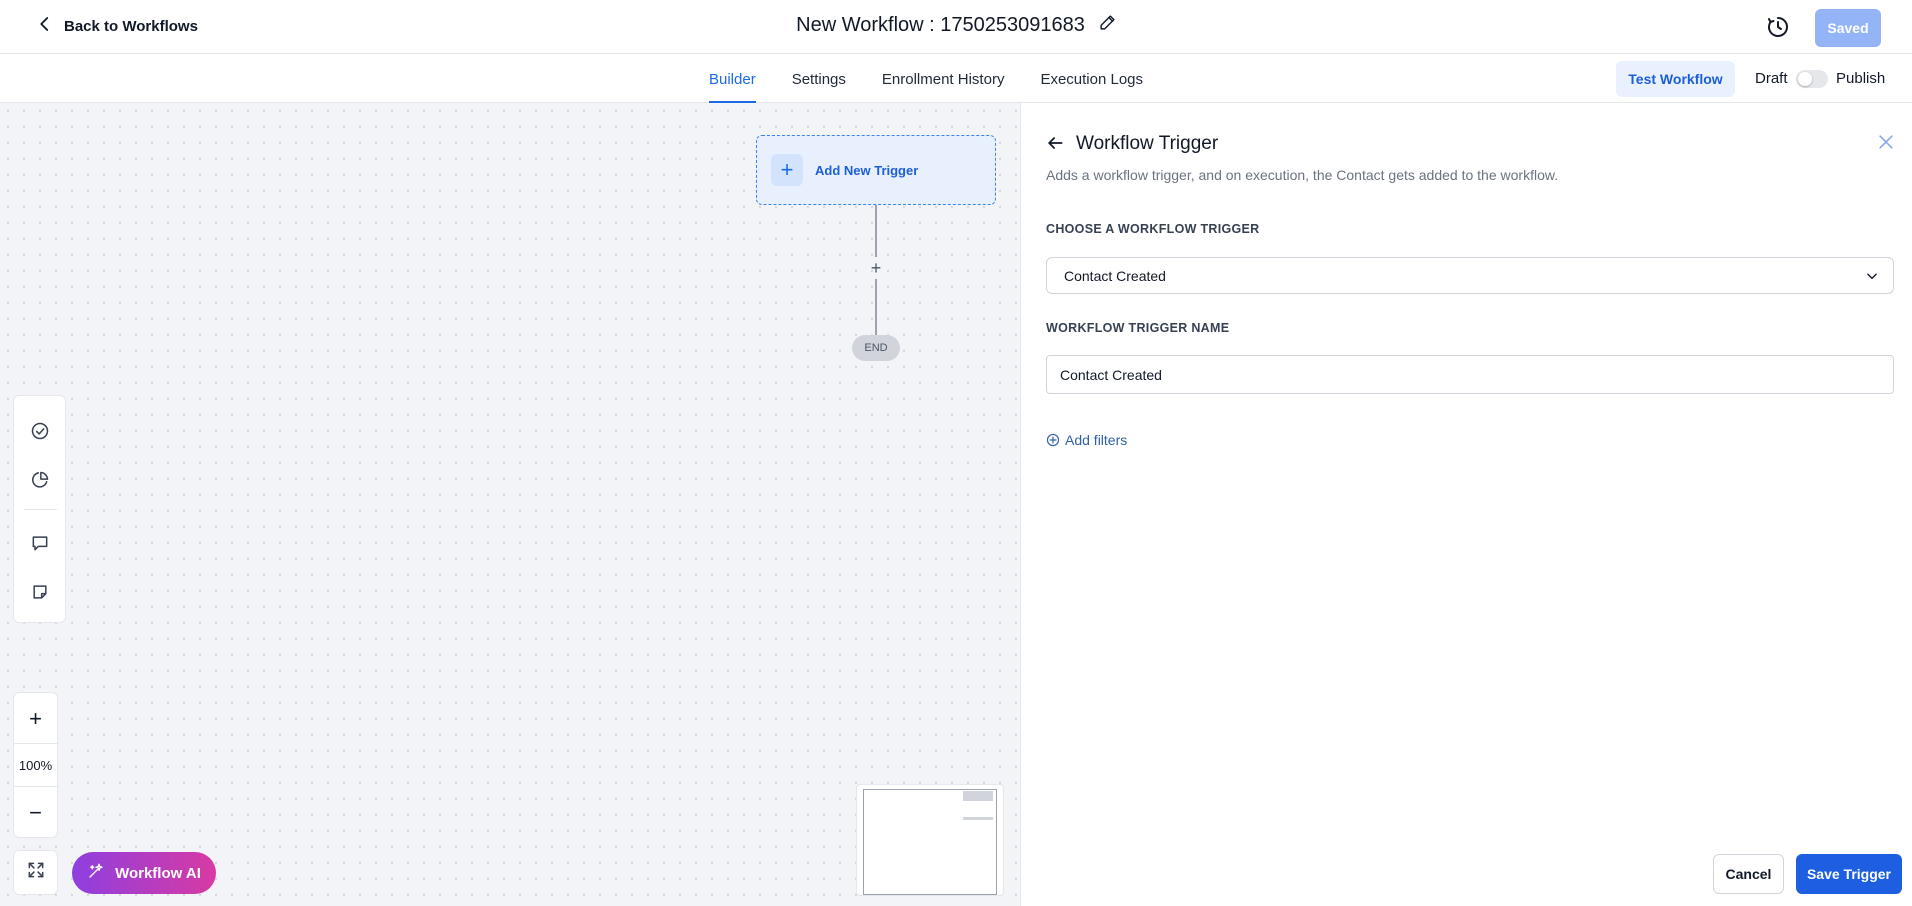 The image size is (1912, 906). Describe the element at coordinates (35, 719) in the screenshot. I see `zoom-in-button: +` at that location.